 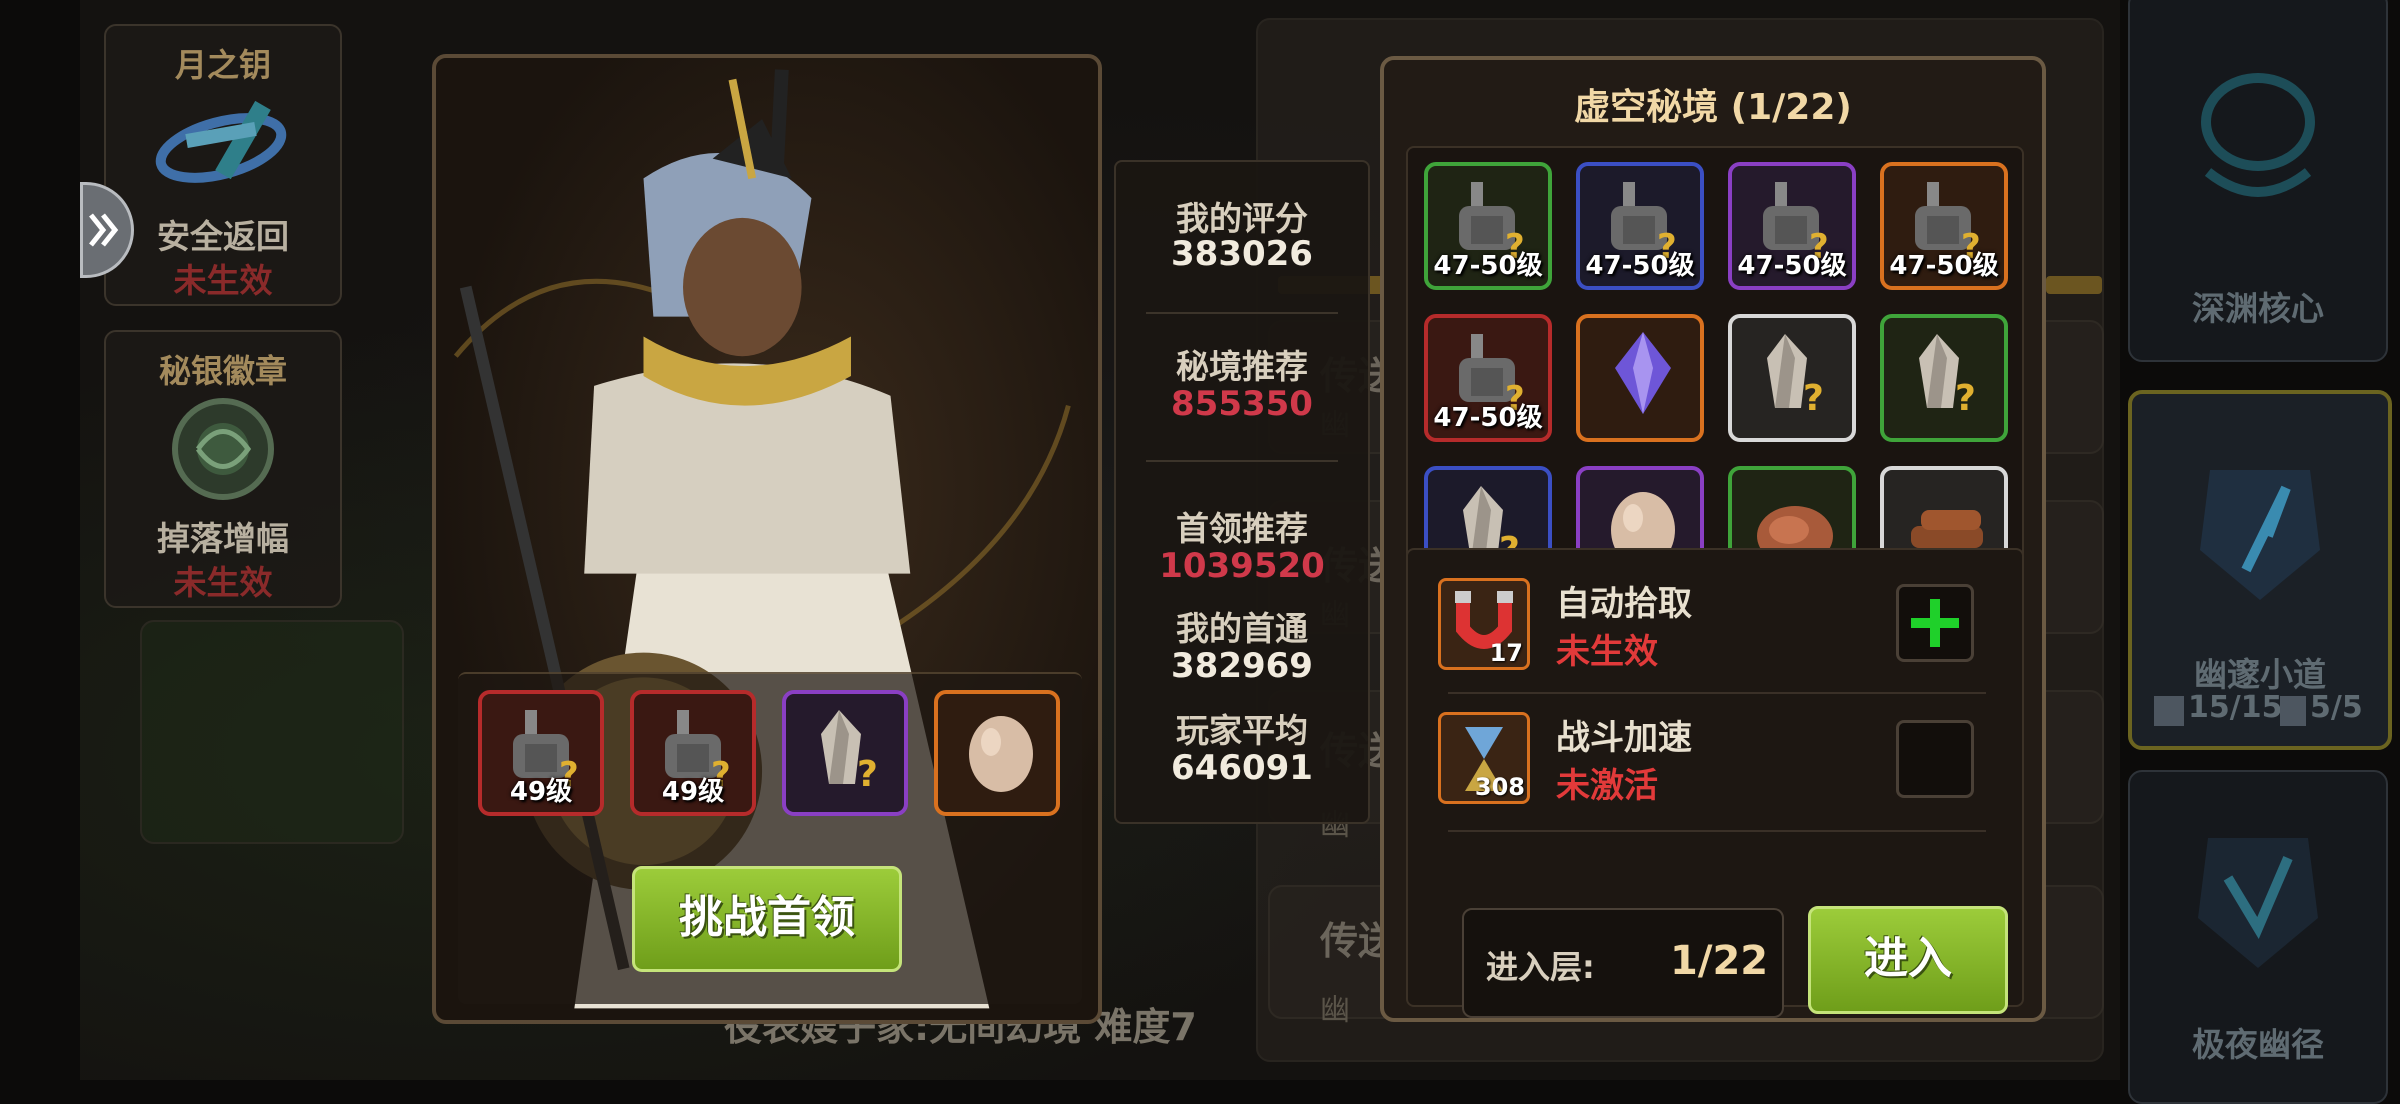 What do you see at coordinates (1242, 566) in the screenshot?
I see `boss-recommend-value: 1039520` at bounding box center [1242, 566].